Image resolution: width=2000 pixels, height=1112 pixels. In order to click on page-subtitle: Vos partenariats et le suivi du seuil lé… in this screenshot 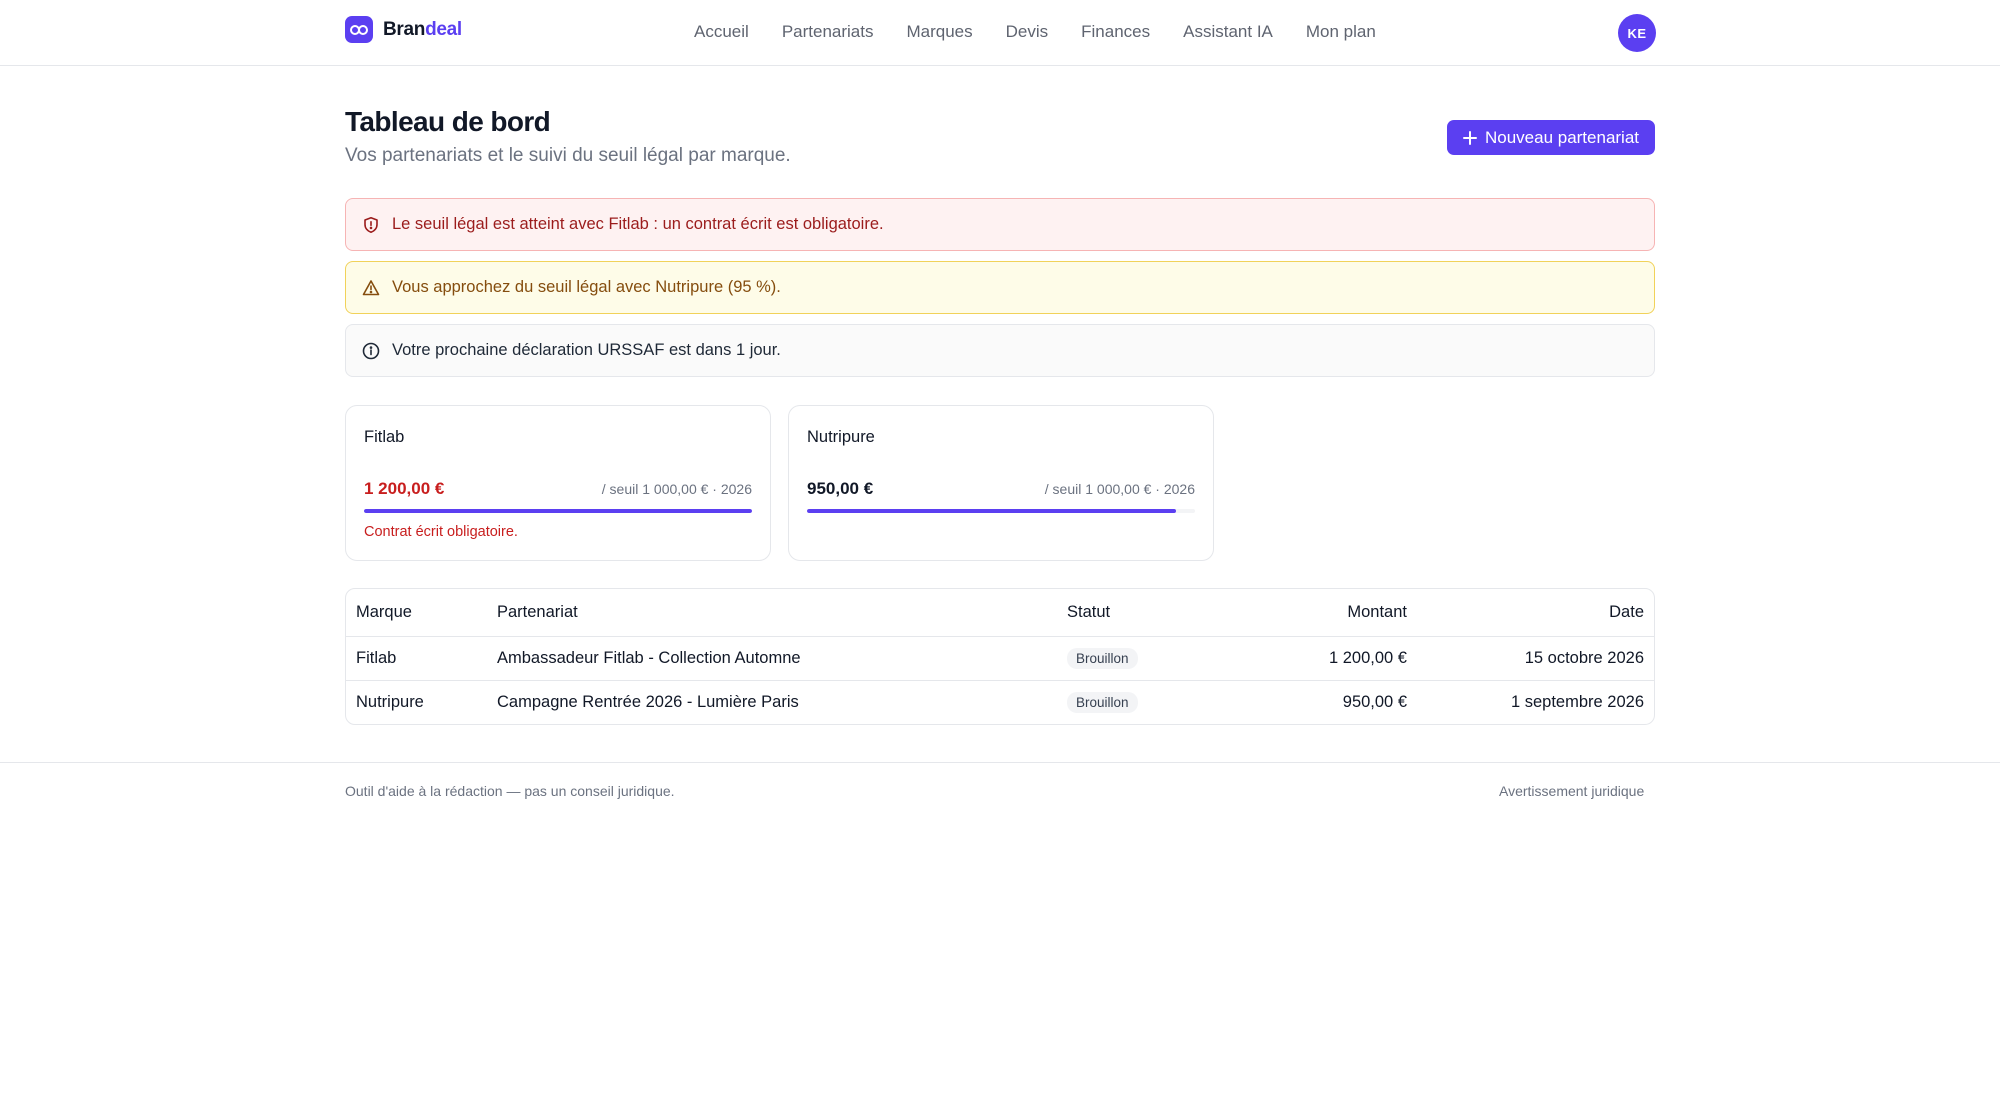, I will do `click(568, 155)`.